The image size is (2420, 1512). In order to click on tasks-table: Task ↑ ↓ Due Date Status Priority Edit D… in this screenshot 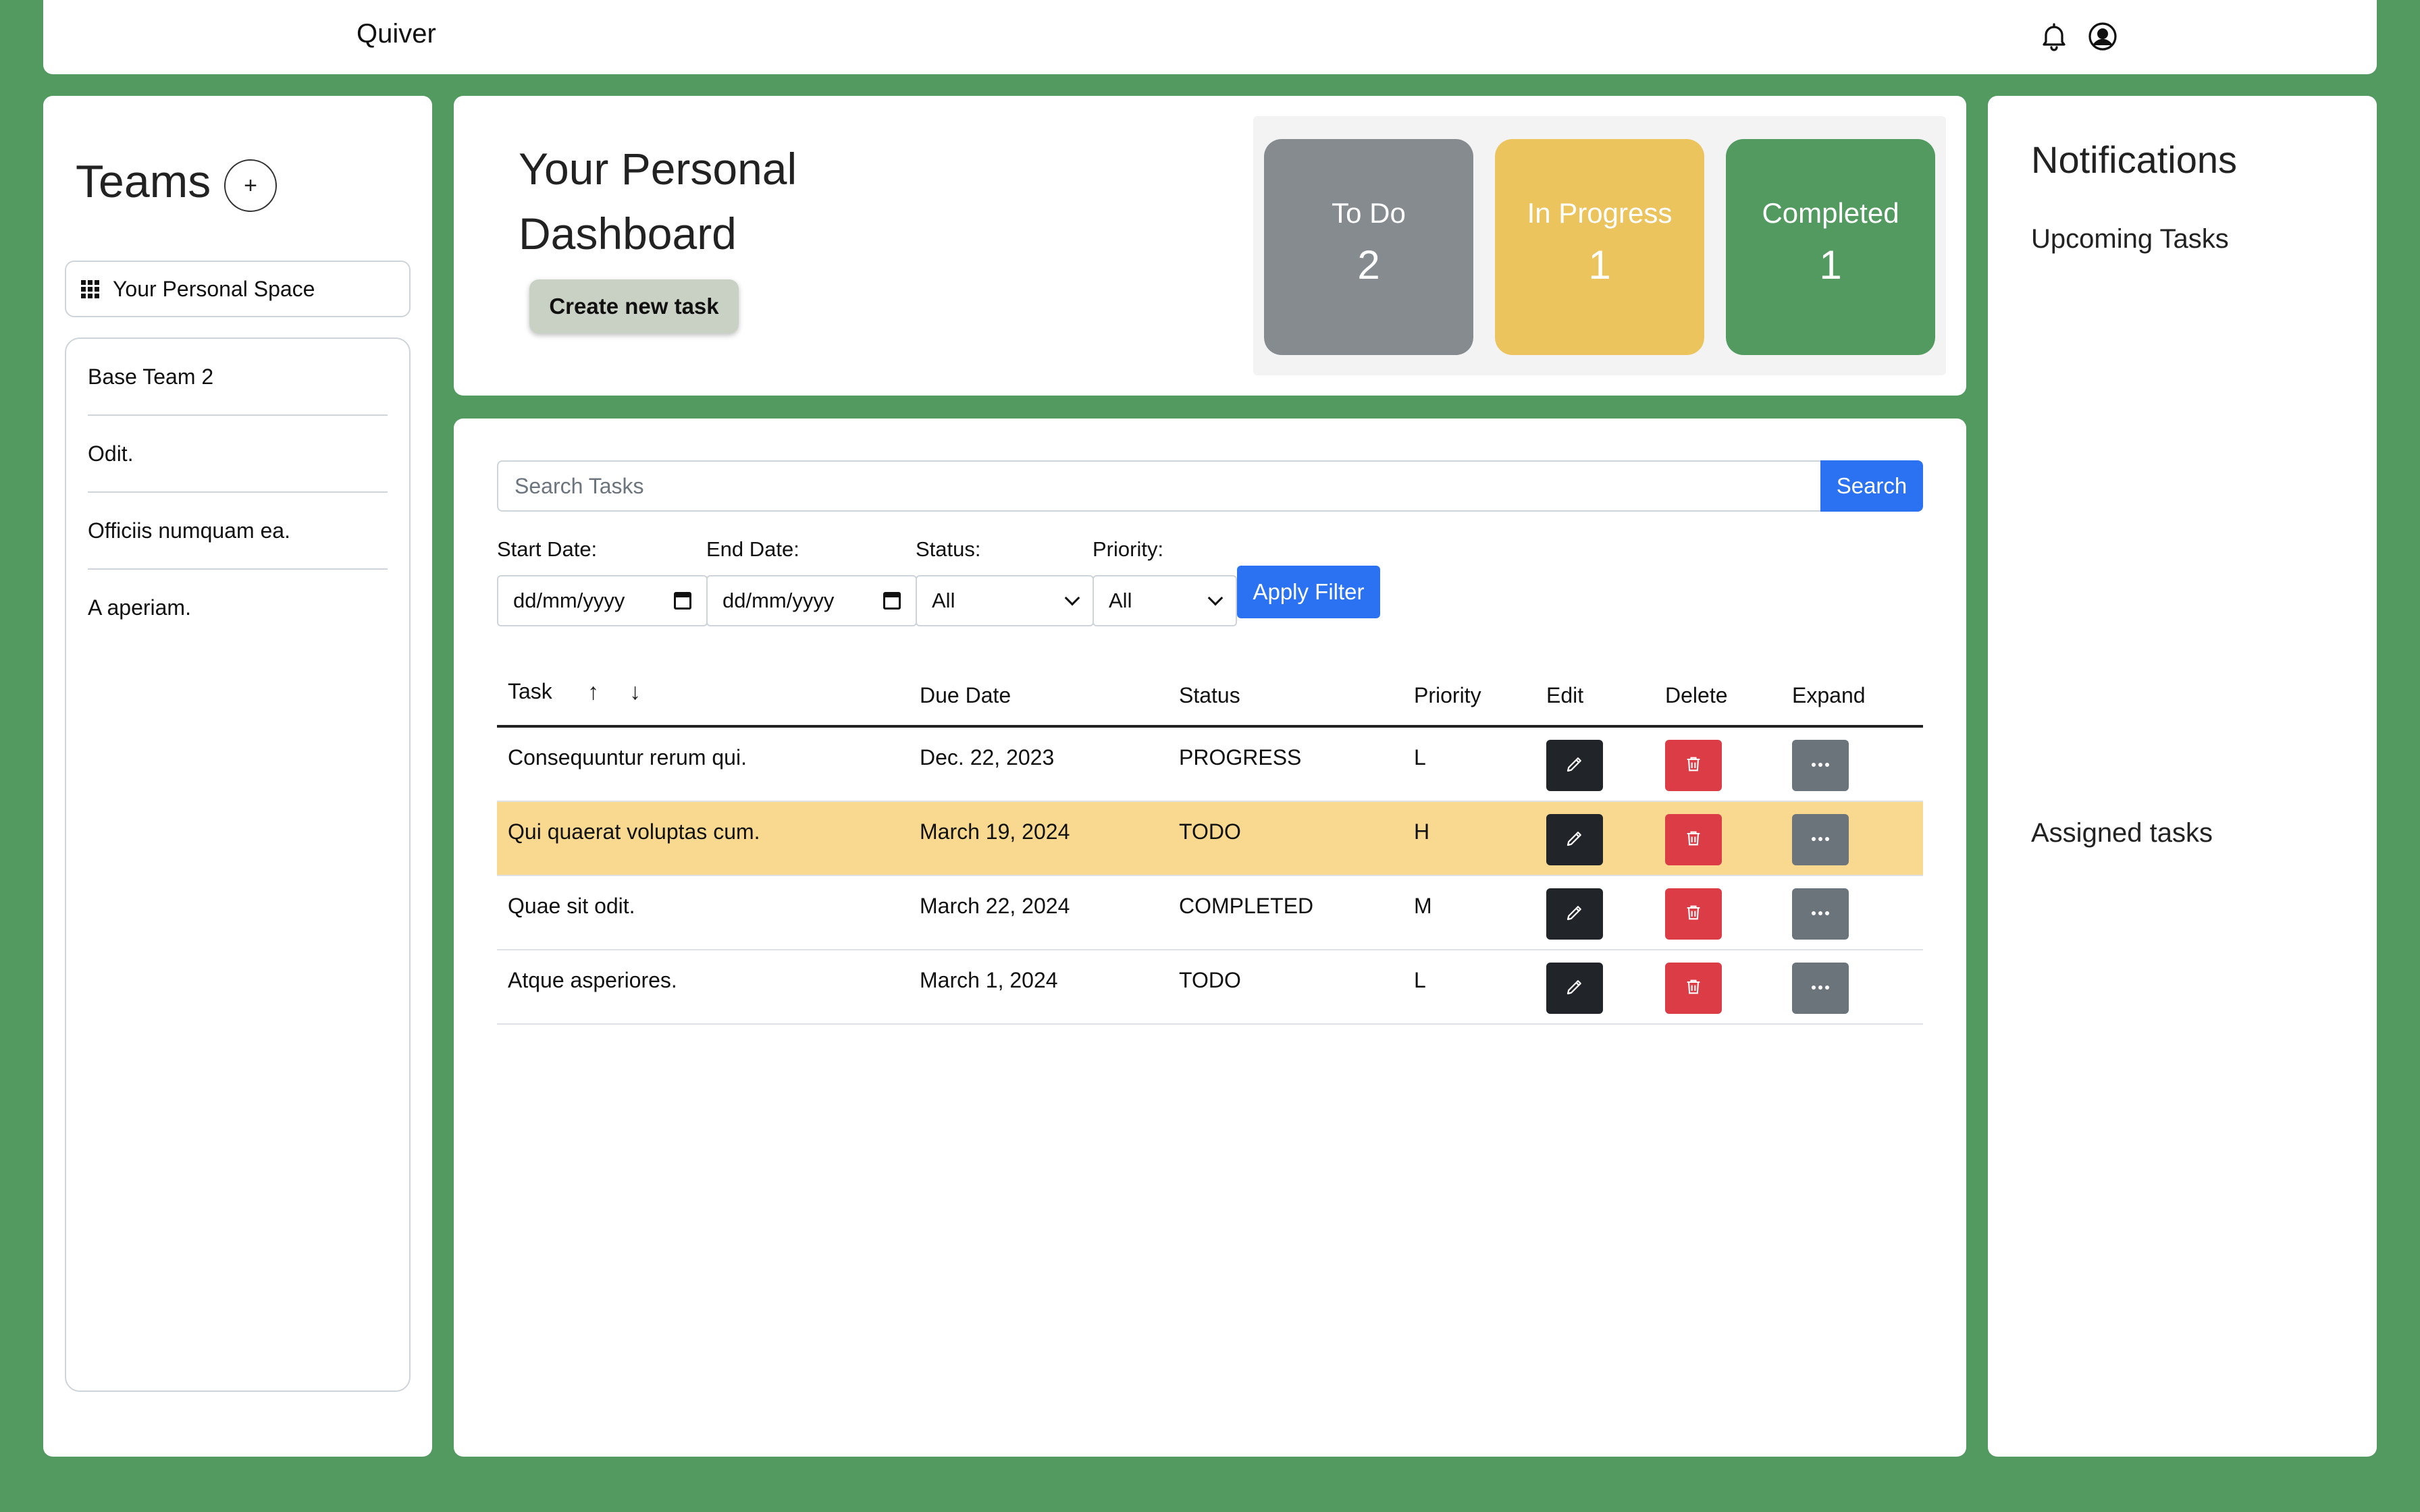, I will do `click(1210, 836)`.